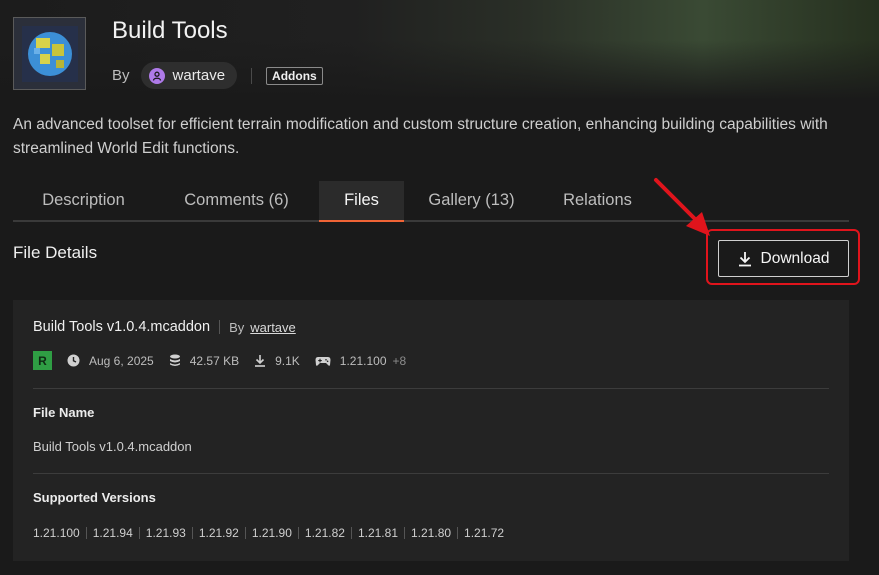  What do you see at coordinates (361, 201) in the screenshot?
I see `tab-files: Files` at bounding box center [361, 201].